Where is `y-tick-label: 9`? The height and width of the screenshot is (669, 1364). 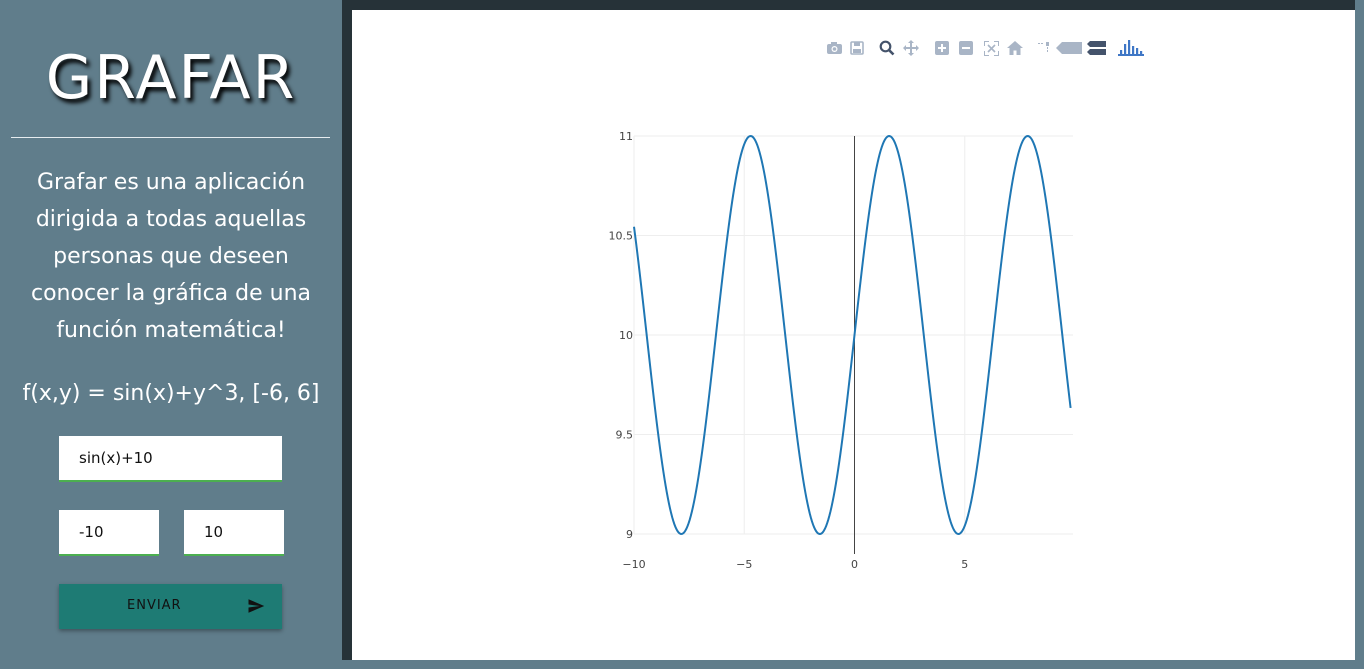 y-tick-label: 9 is located at coordinates (629, 534).